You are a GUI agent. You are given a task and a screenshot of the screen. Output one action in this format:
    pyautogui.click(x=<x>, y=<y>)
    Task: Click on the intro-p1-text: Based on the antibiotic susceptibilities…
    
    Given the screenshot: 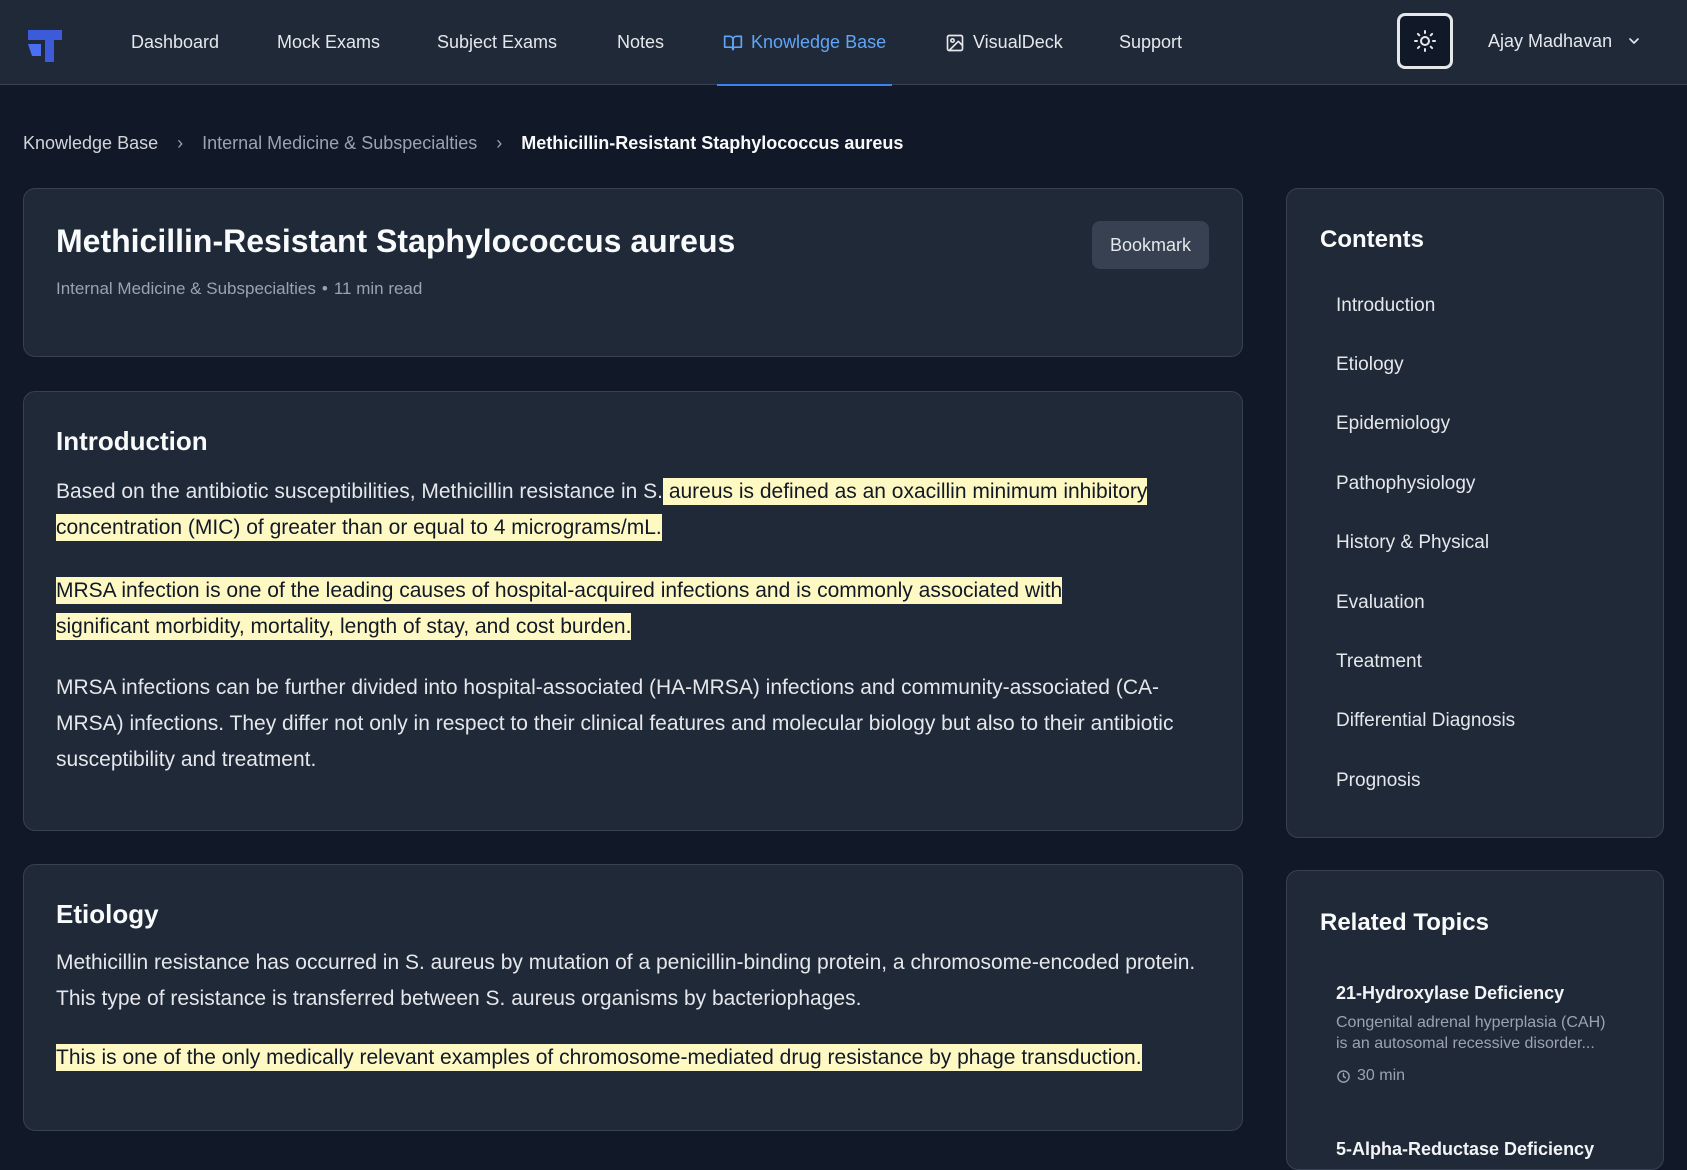 What is the action you would take?
    pyautogui.click(x=359, y=491)
    